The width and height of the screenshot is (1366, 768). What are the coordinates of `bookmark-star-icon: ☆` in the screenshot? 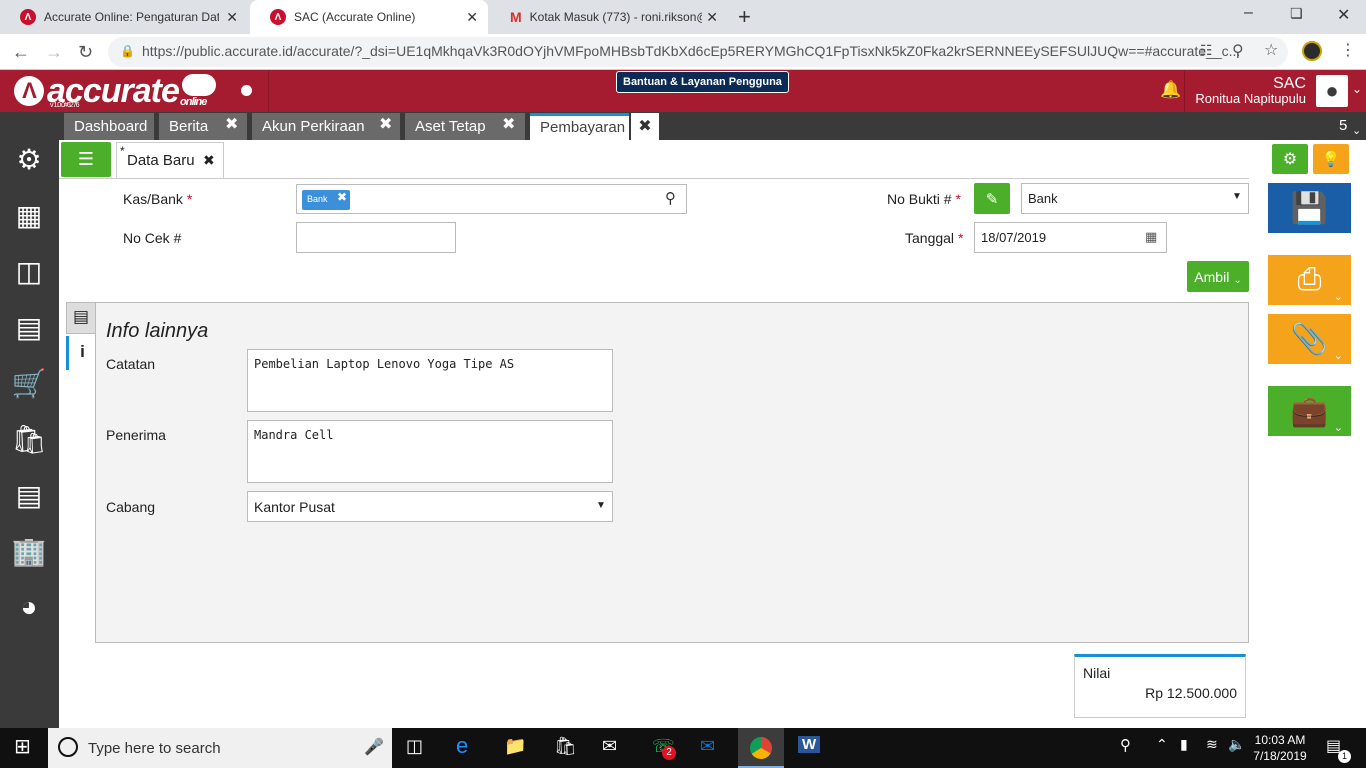 It's located at (1271, 50).